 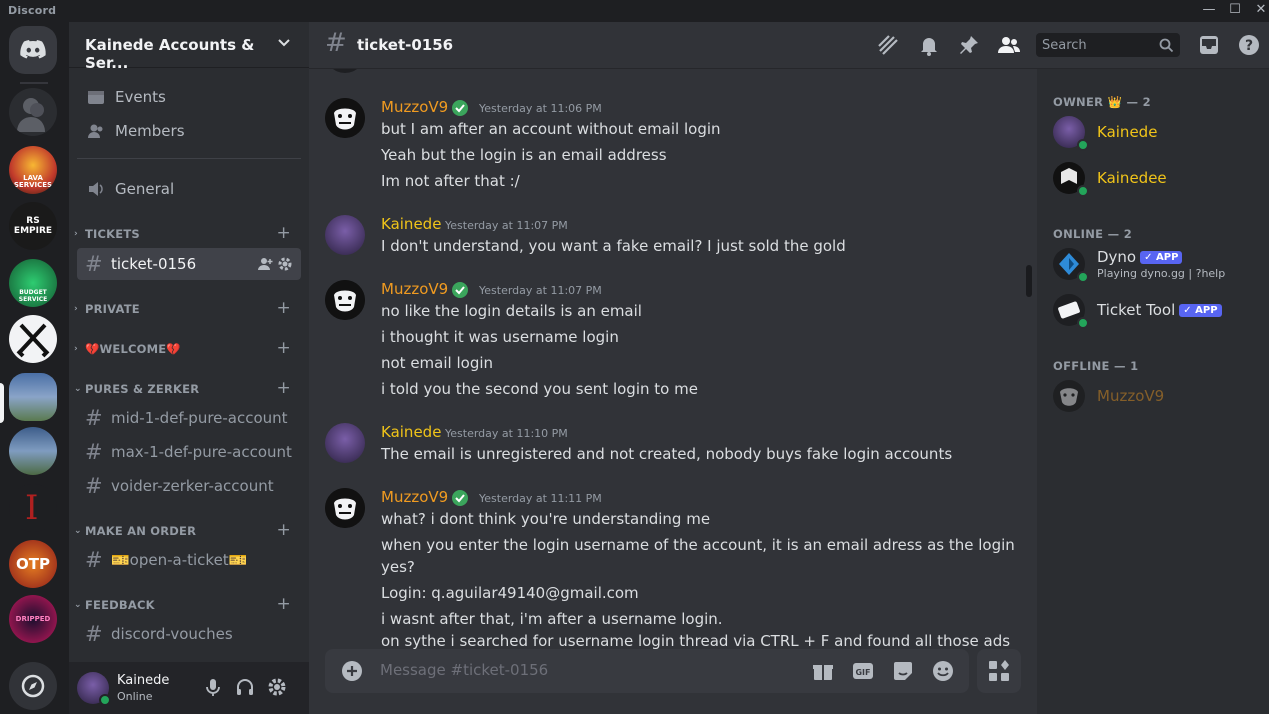 I want to click on message-text: Login: q.aguilar49140@gmail.com, so click(x=510, y=593).